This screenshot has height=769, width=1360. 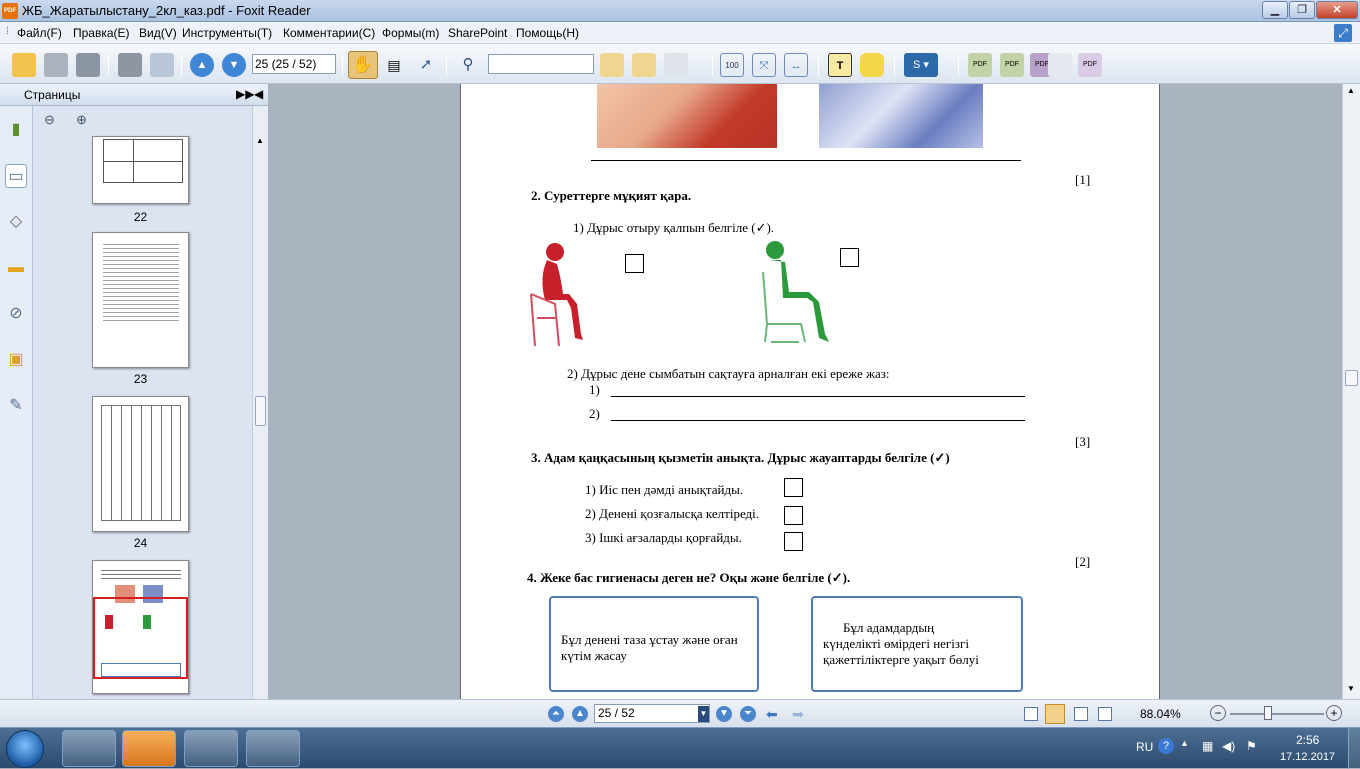 I want to click on show-desktop-button, so click(x=1354, y=748).